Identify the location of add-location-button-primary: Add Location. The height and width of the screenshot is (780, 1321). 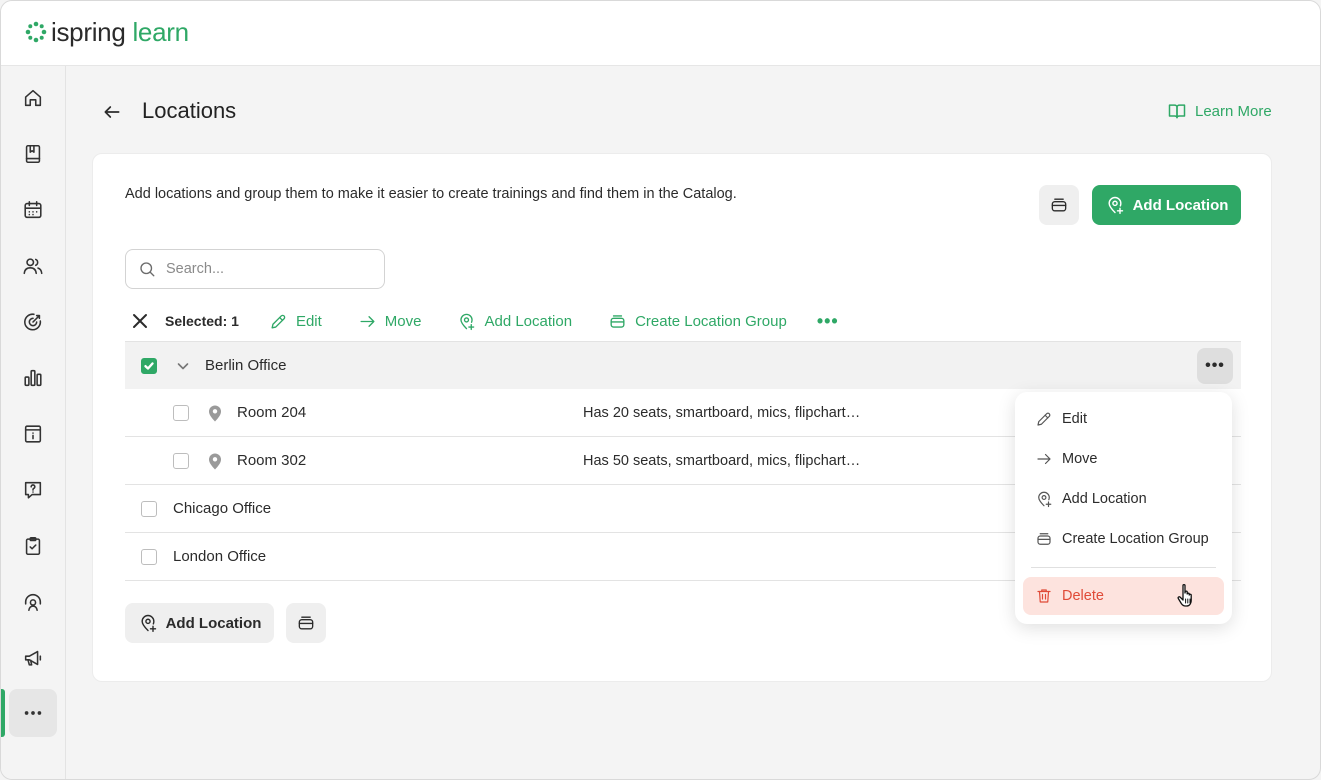
(1166, 205).